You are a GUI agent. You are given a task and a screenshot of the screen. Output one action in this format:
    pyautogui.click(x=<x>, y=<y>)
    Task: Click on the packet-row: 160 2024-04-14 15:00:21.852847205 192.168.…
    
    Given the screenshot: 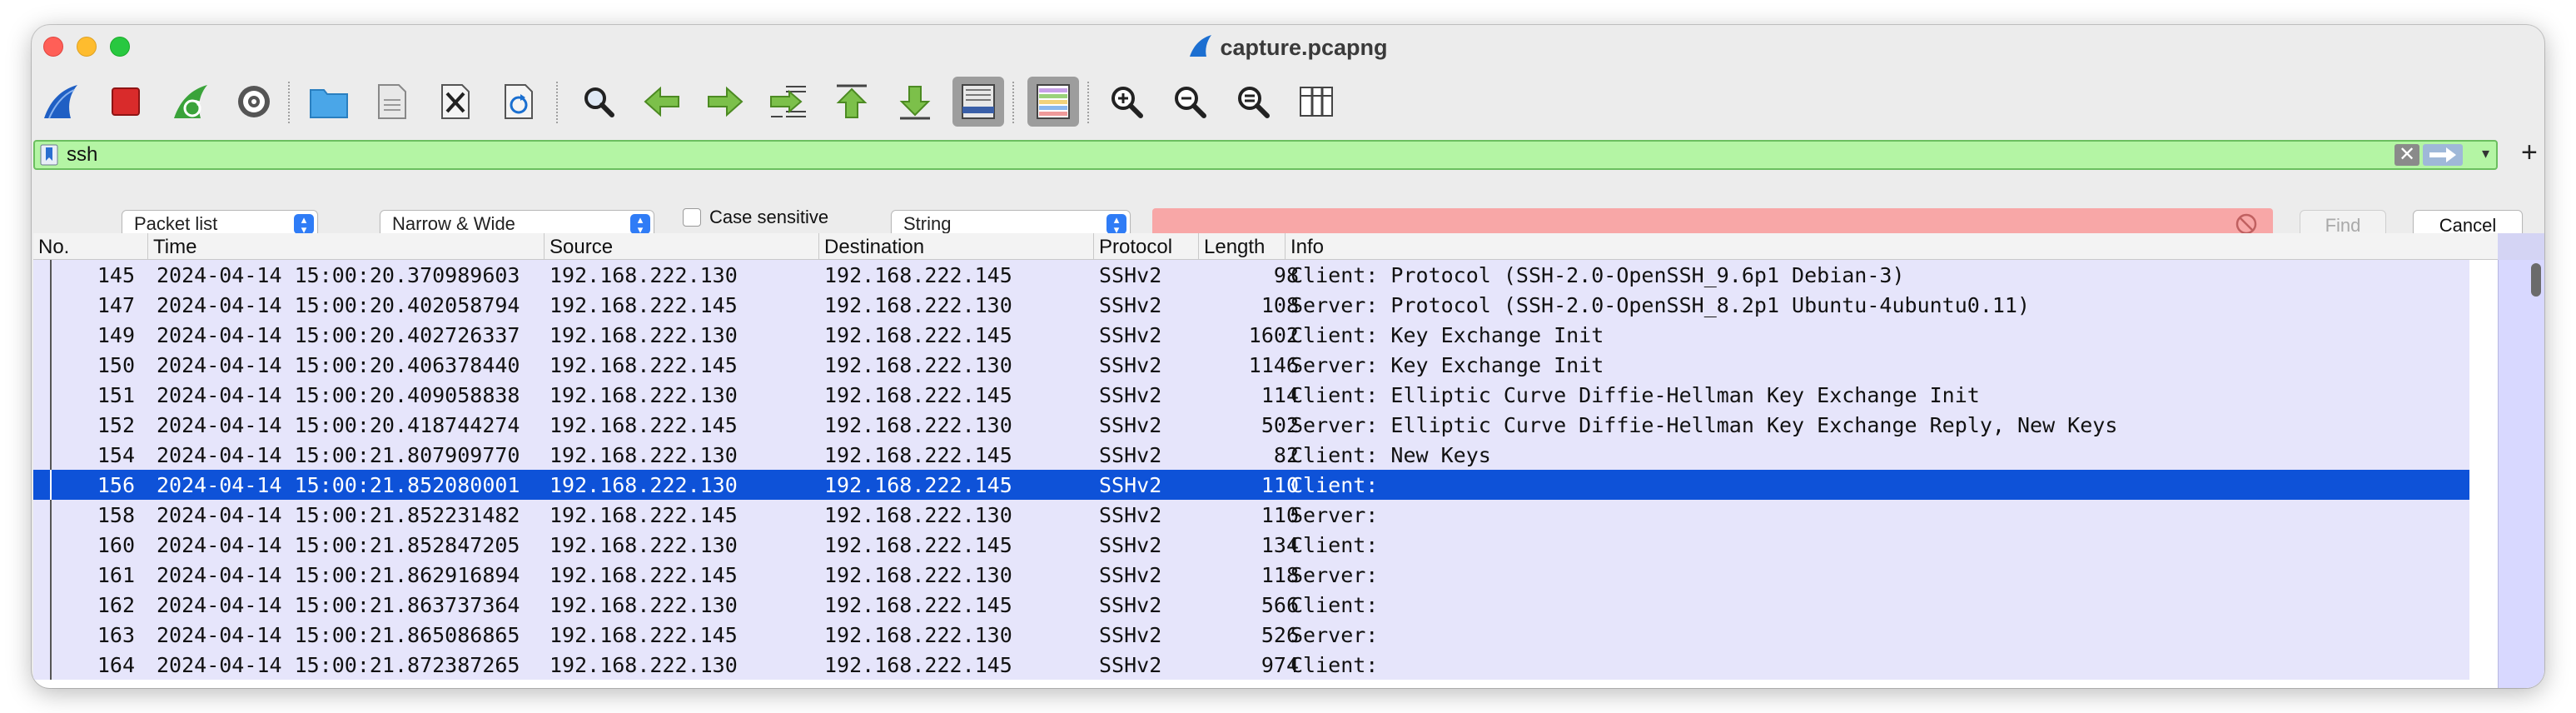 What is the action you would take?
    pyautogui.click(x=1251, y=545)
    